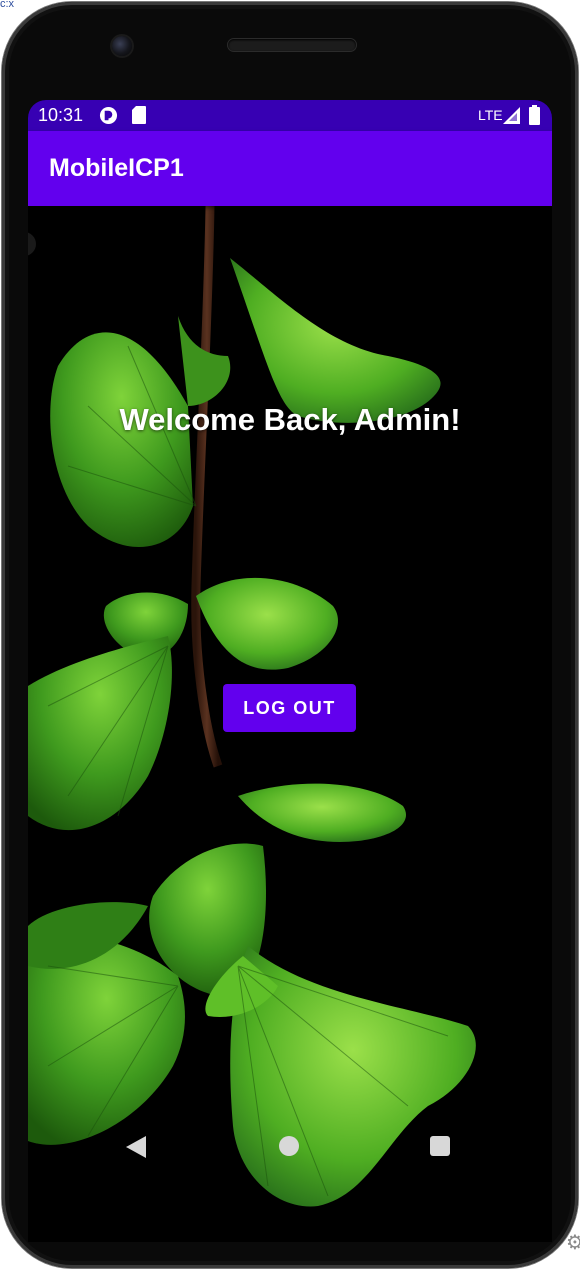 The height and width of the screenshot is (1270, 580). I want to click on back-icon, so click(136, 1147).